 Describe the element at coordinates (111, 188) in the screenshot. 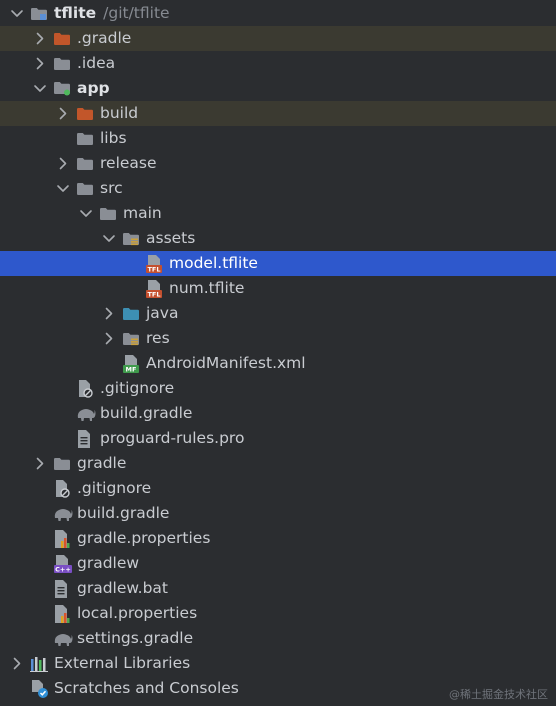

I see `tree-item-label: src` at that location.